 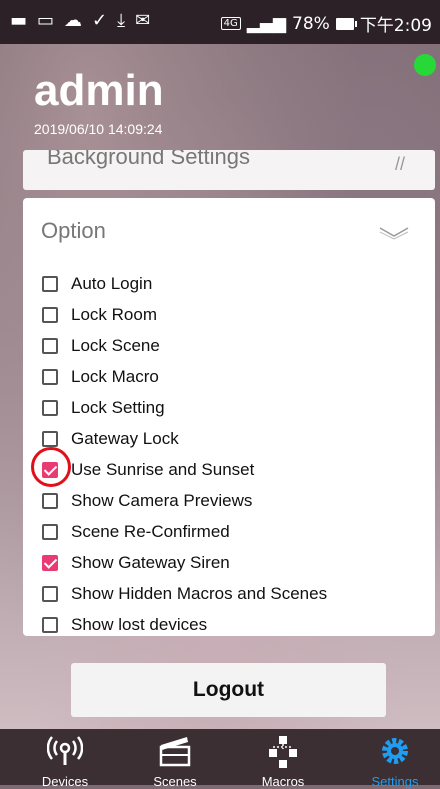 I want to click on check-icon: ✓, so click(x=100, y=20).